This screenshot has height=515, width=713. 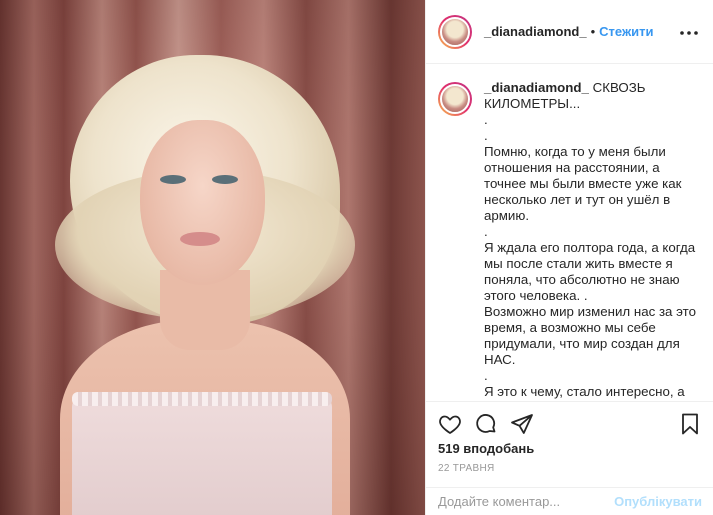 I want to click on more-horizontal-icon, so click(x=689, y=29).